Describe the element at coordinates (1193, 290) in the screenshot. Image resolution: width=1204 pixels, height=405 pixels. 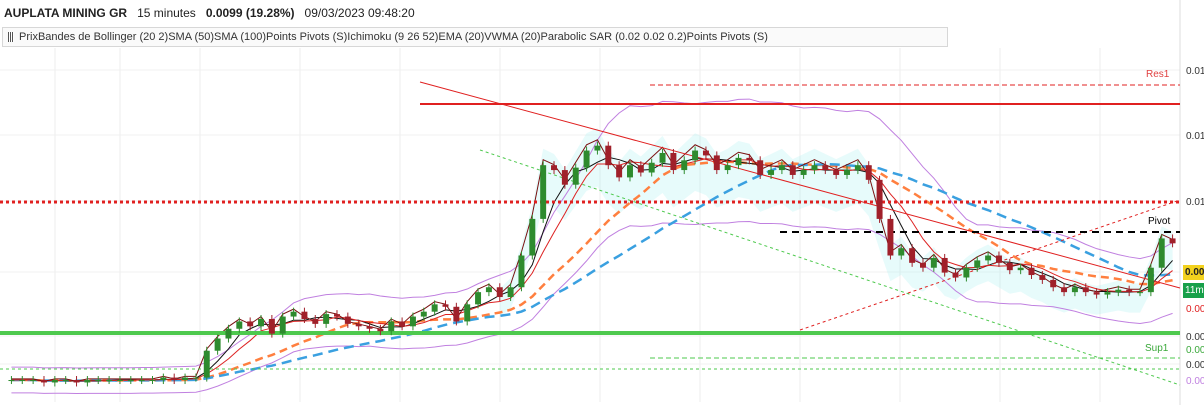
I see `volume-tag: 11m` at that location.